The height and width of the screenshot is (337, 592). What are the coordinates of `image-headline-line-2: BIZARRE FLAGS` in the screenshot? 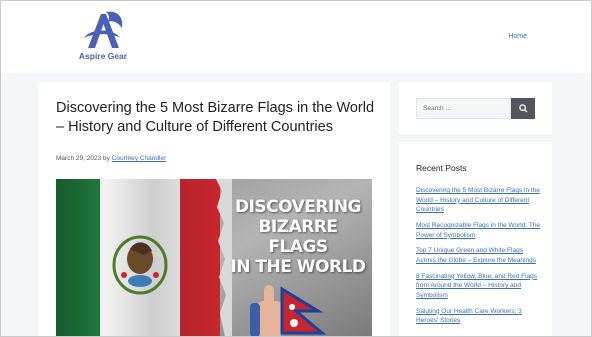 It's located at (298, 237).